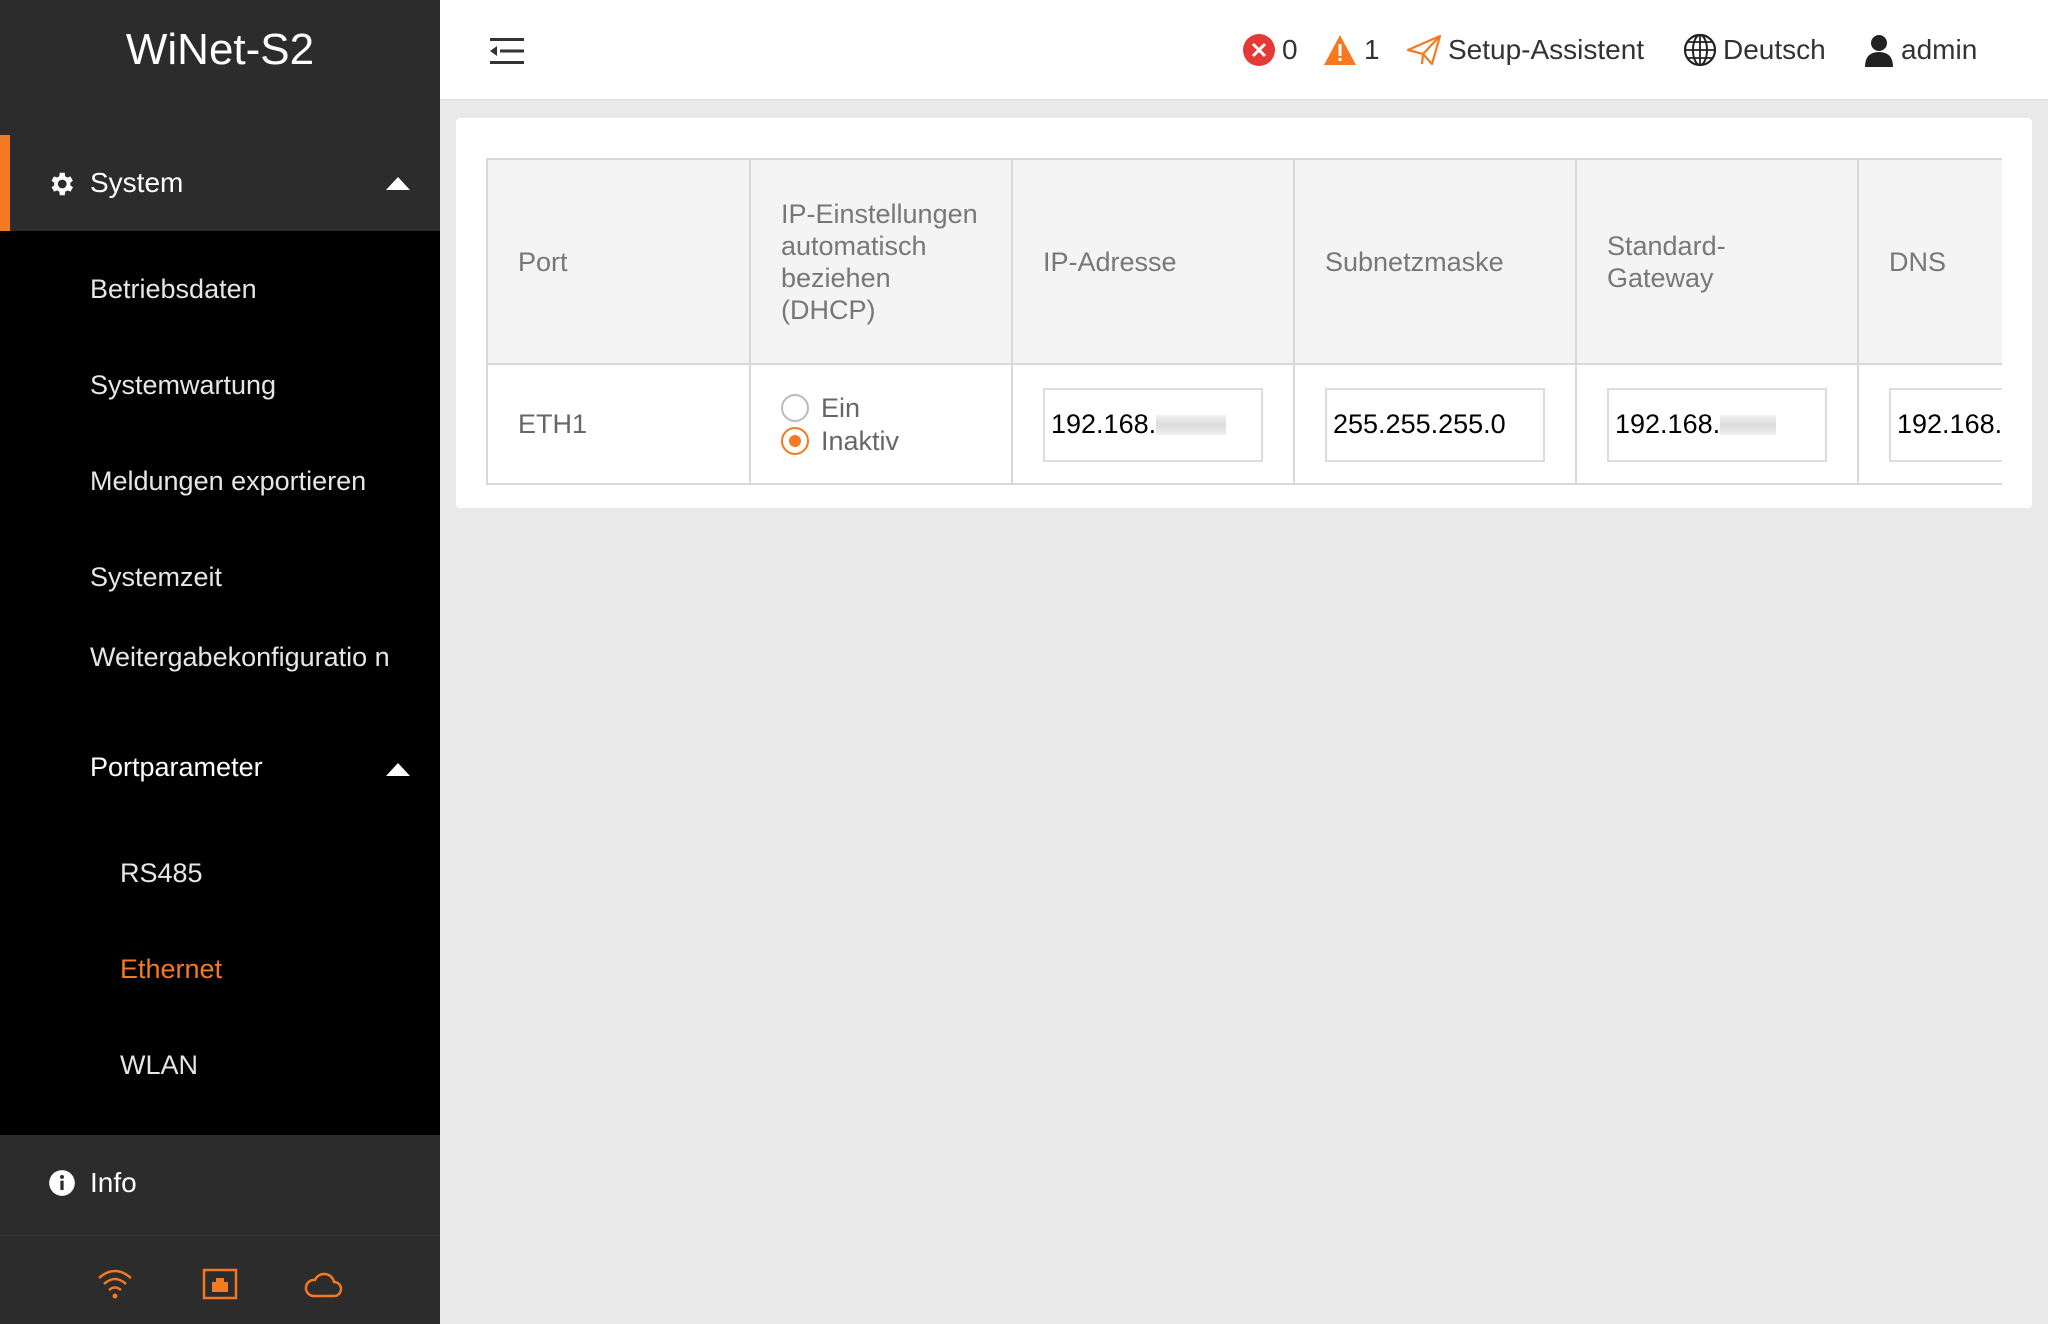 This screenshot has height=1324, width=2048. What do you see at coordinates (1104, 424) in the screenshot?
I see `ip-address-value: 192.168.` at bounding box center [1104, 424].